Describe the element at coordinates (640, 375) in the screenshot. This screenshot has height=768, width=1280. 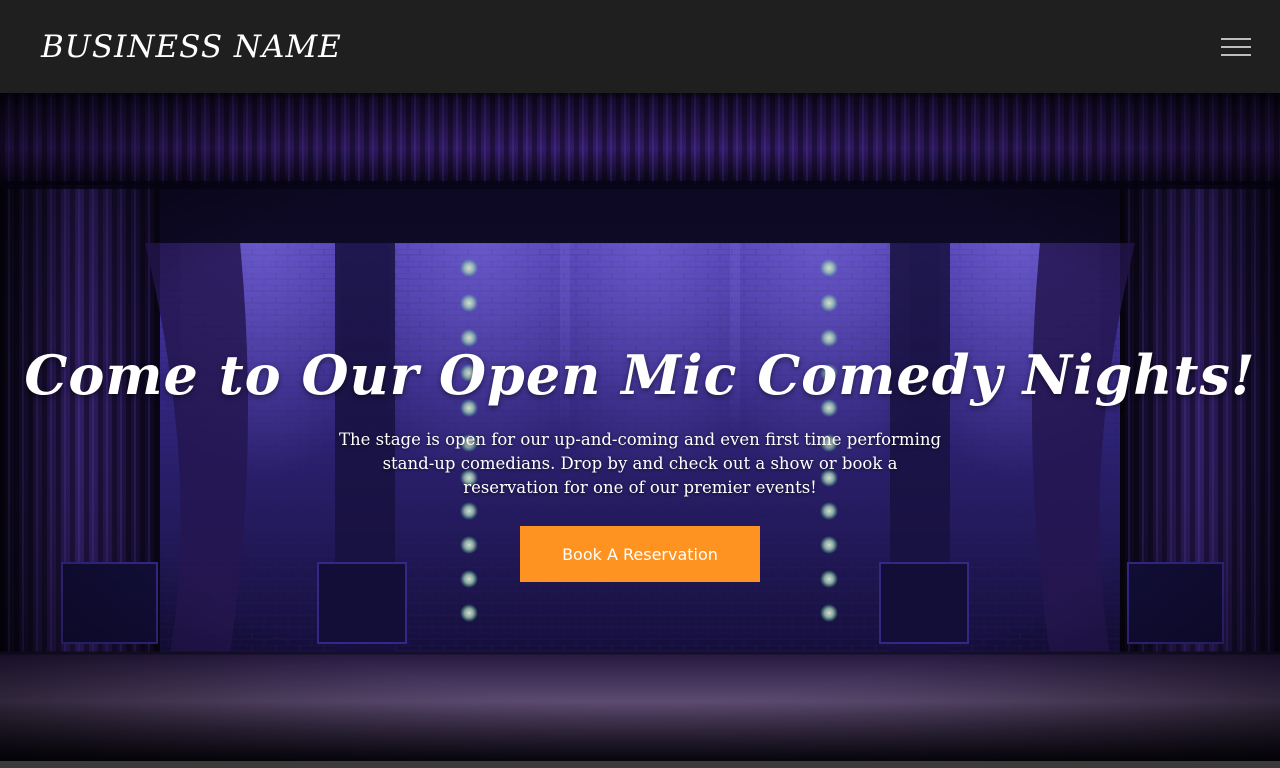
I see `hero-headline: Come to Our Open Mic Comedy Nights!` at that location.